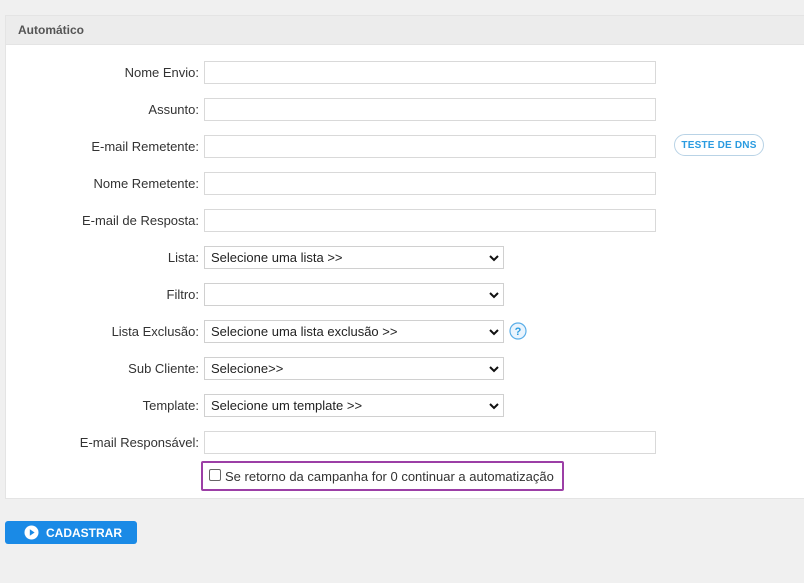 This screenshot has width=804, height=583. I want to click on play-circle-icon, so click(31, 532).